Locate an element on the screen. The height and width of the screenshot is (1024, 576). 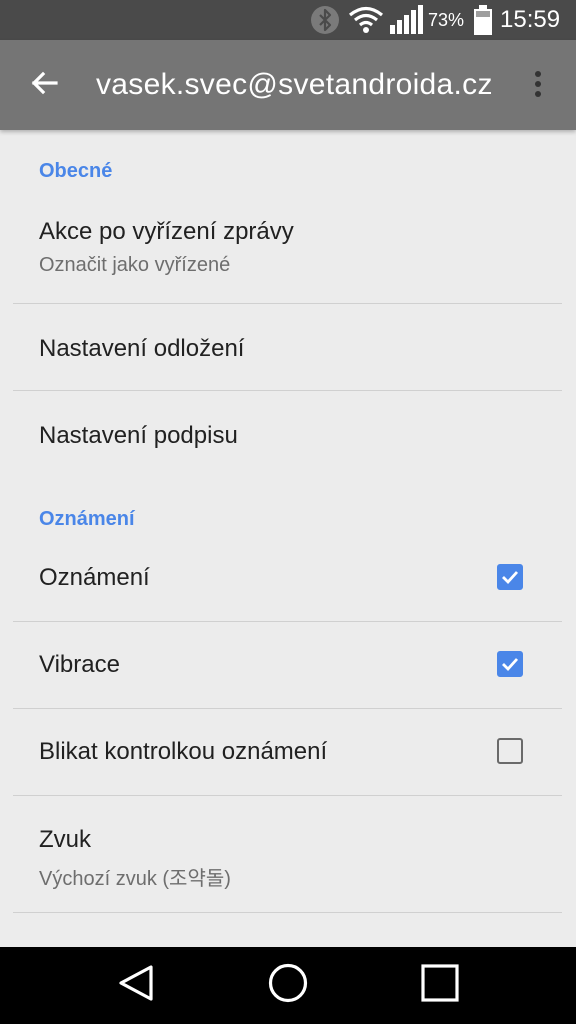
back-arrow-icon is located at coordinates (44, 85).